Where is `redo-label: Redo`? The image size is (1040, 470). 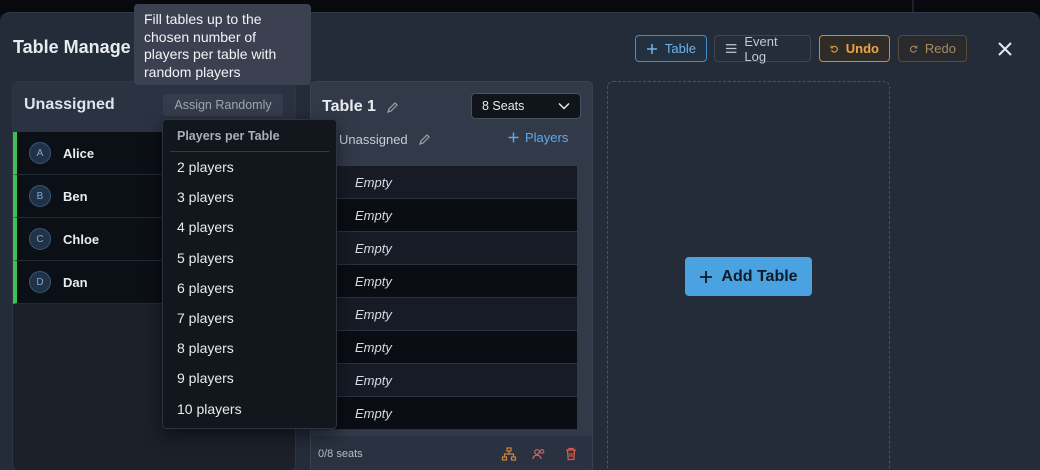
redo-label: Redo is located at coordinates (940, 48).